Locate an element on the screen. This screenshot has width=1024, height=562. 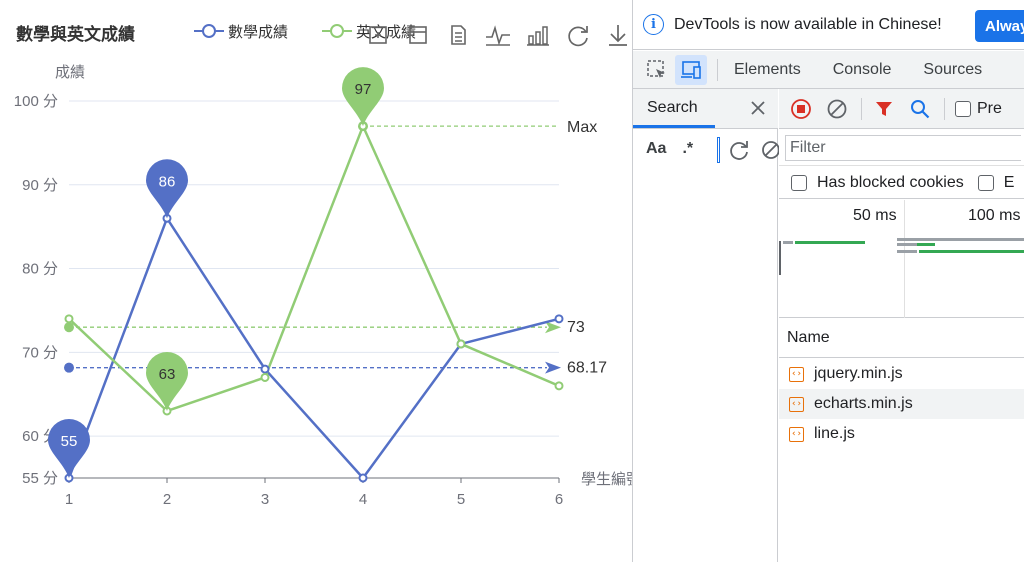
timeline-label-100ms: 100 ms is located at coordinates (994, 215).